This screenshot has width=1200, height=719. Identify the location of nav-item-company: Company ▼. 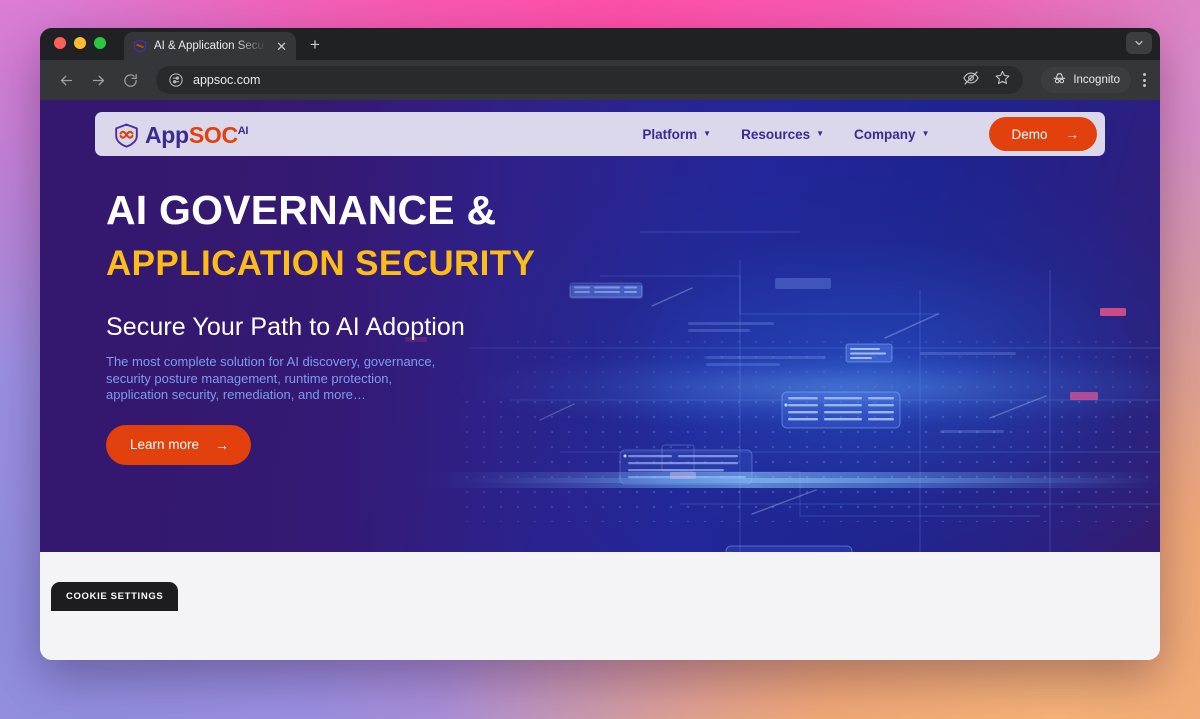
(891, 134).